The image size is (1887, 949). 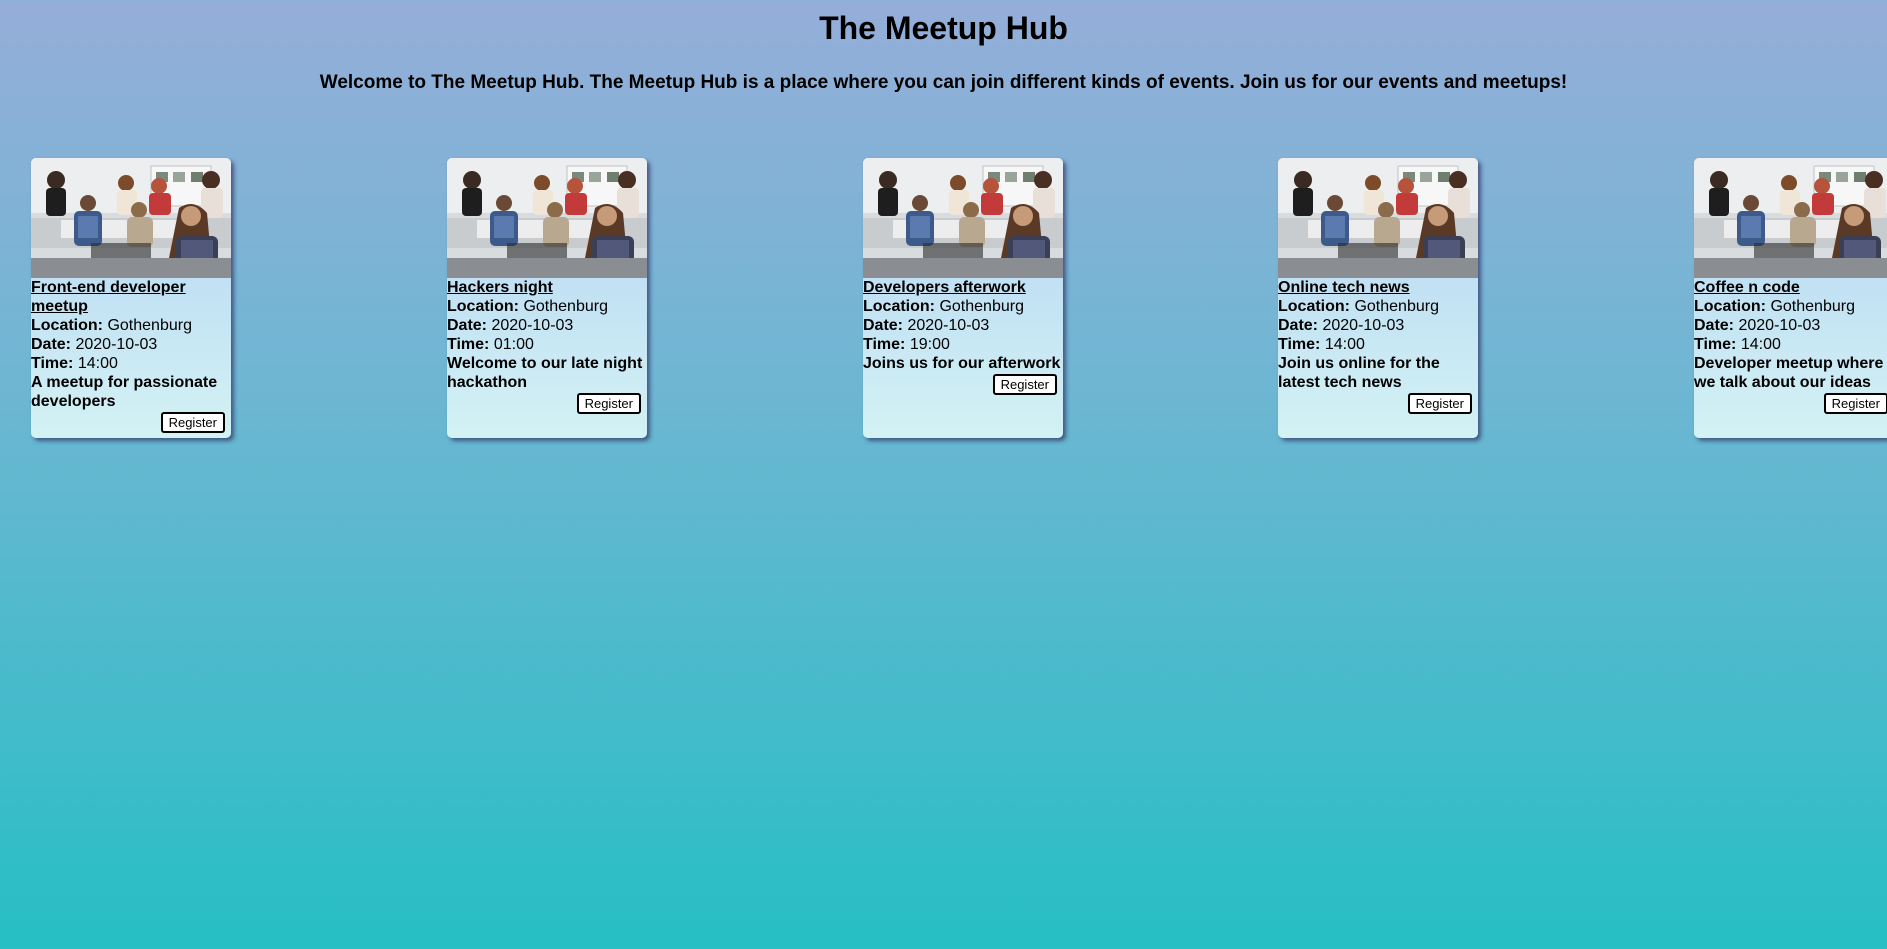 What do you see at coordinates (547, 344) in the screenshot?
I see `event-time: Time: 01:00` at bounding box center [547, 344].